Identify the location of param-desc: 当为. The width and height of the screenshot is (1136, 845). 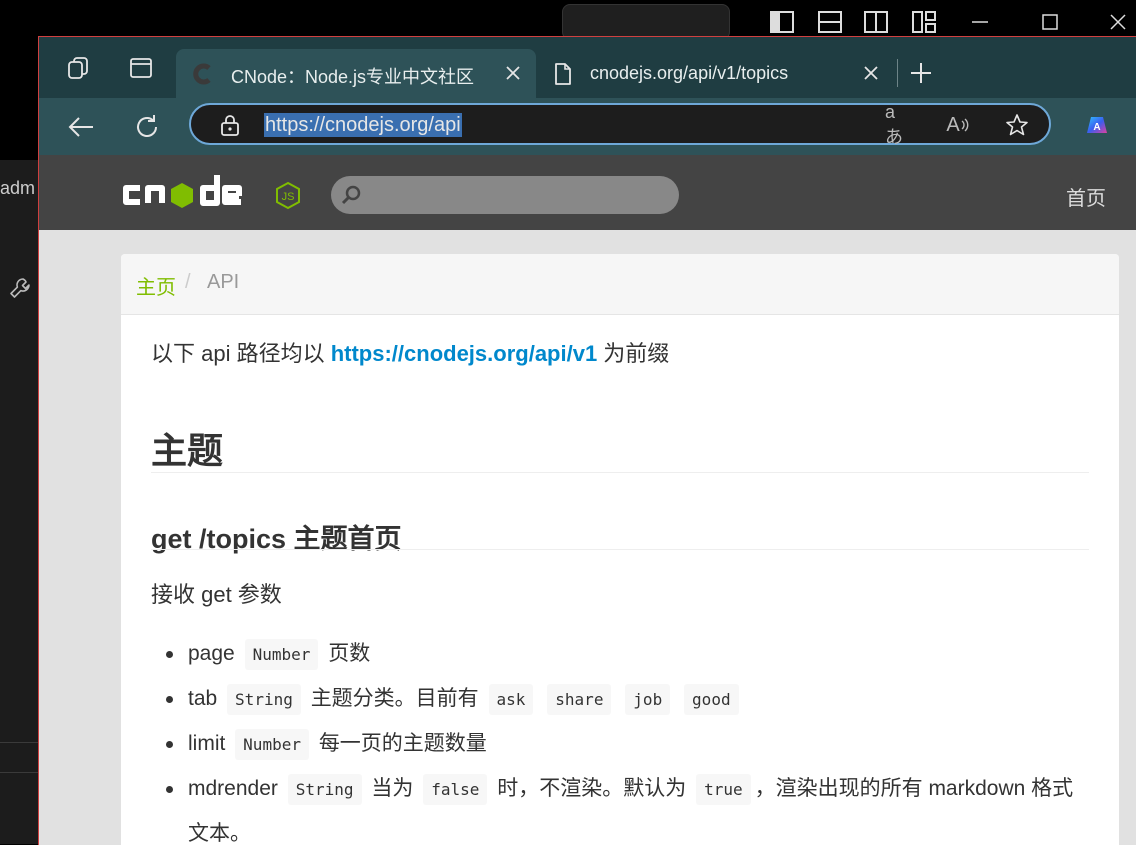
(392, 788).